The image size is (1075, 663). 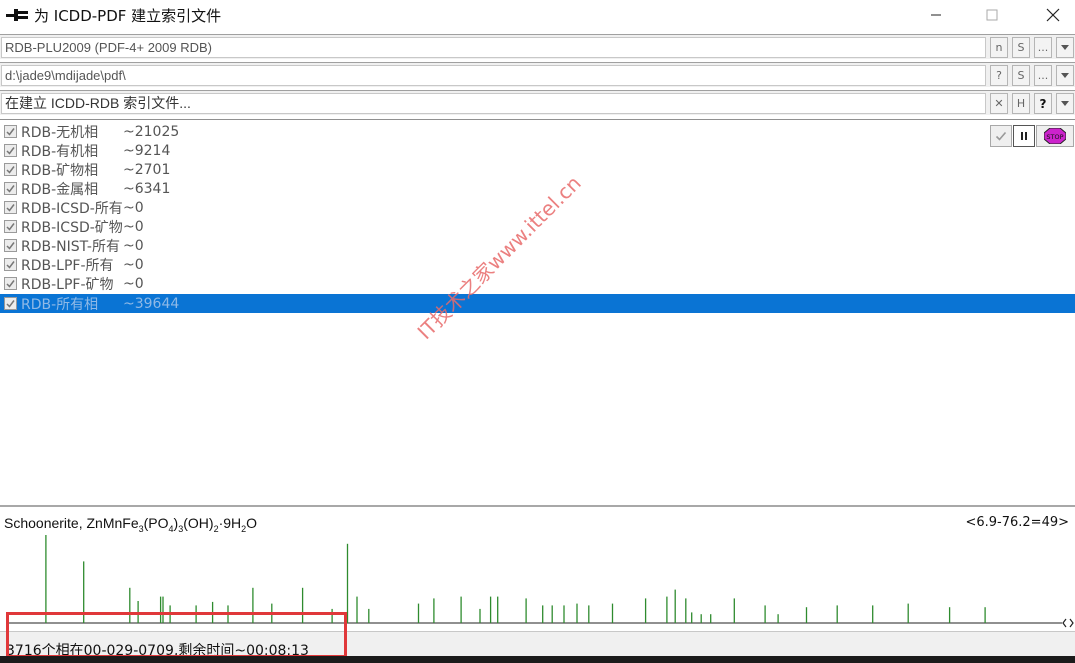 I want to click on taskbar-strip, so click(x=537, y=659).